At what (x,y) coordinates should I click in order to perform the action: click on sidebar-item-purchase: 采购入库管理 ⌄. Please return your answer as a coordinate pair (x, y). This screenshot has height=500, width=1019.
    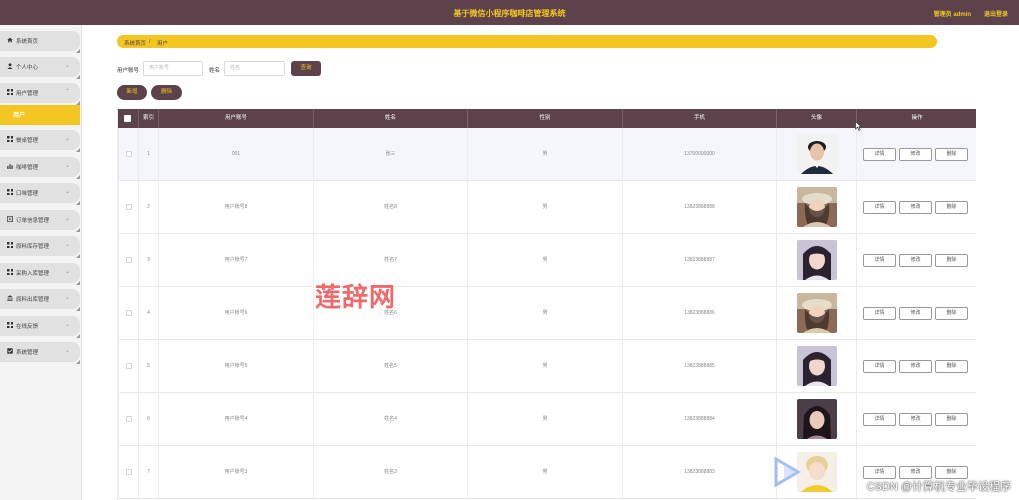
    Looking at the image, I should click on (40, 274).